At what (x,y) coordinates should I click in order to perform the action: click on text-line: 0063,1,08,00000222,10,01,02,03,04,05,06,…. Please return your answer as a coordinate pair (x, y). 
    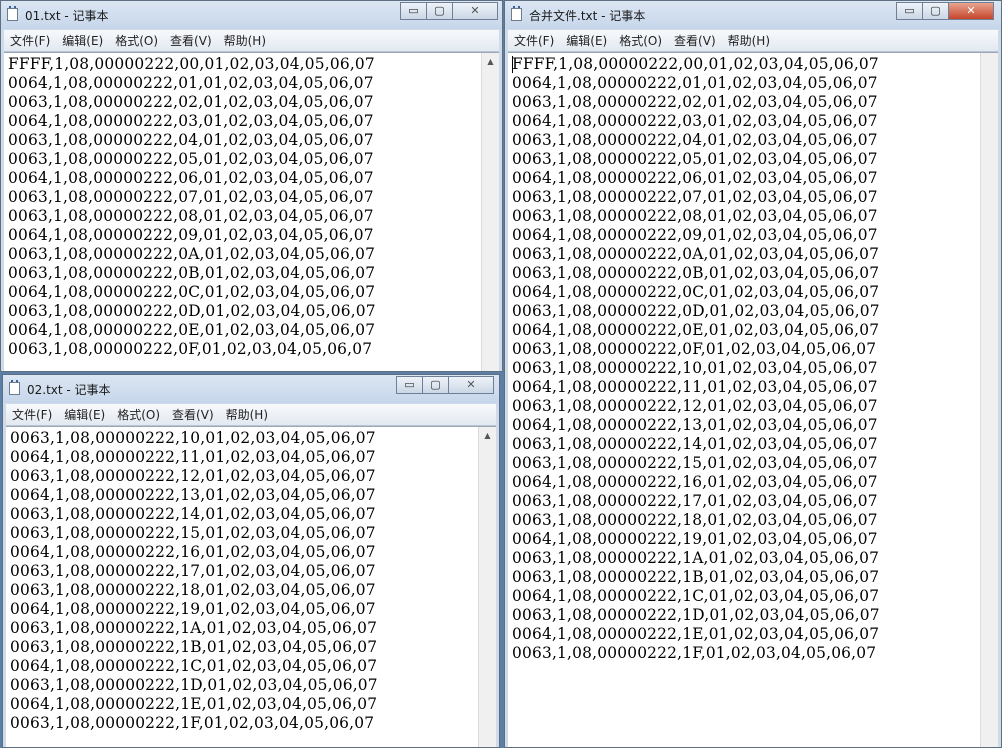
    Looking at the image, I should click on (193, 438).